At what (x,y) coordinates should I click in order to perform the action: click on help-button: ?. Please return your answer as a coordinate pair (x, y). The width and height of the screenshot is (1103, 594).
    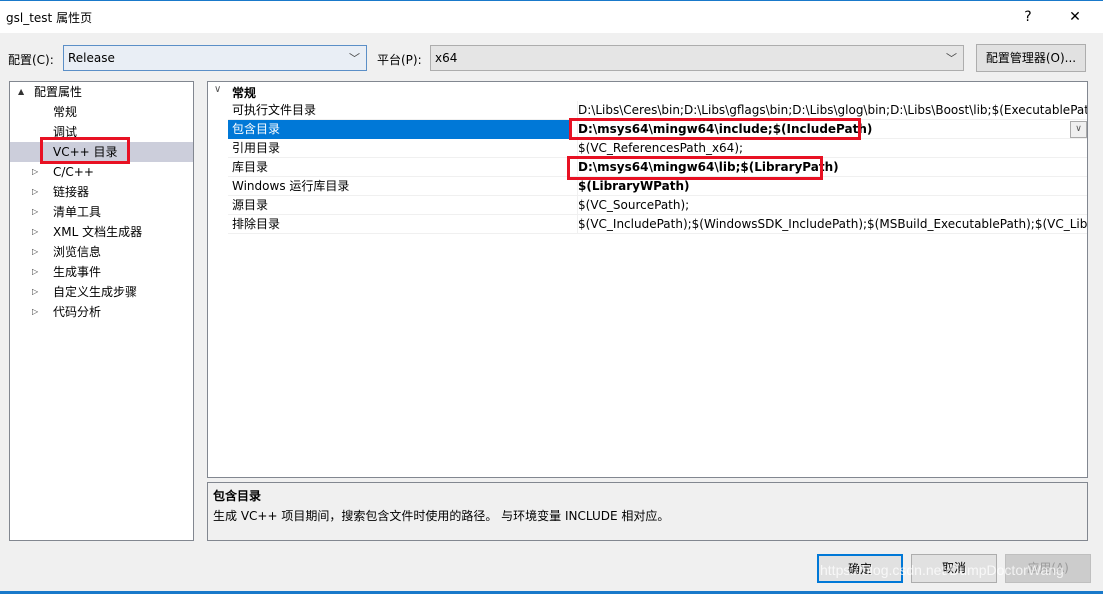
    Looking at the image, I should click on (1028, 17).